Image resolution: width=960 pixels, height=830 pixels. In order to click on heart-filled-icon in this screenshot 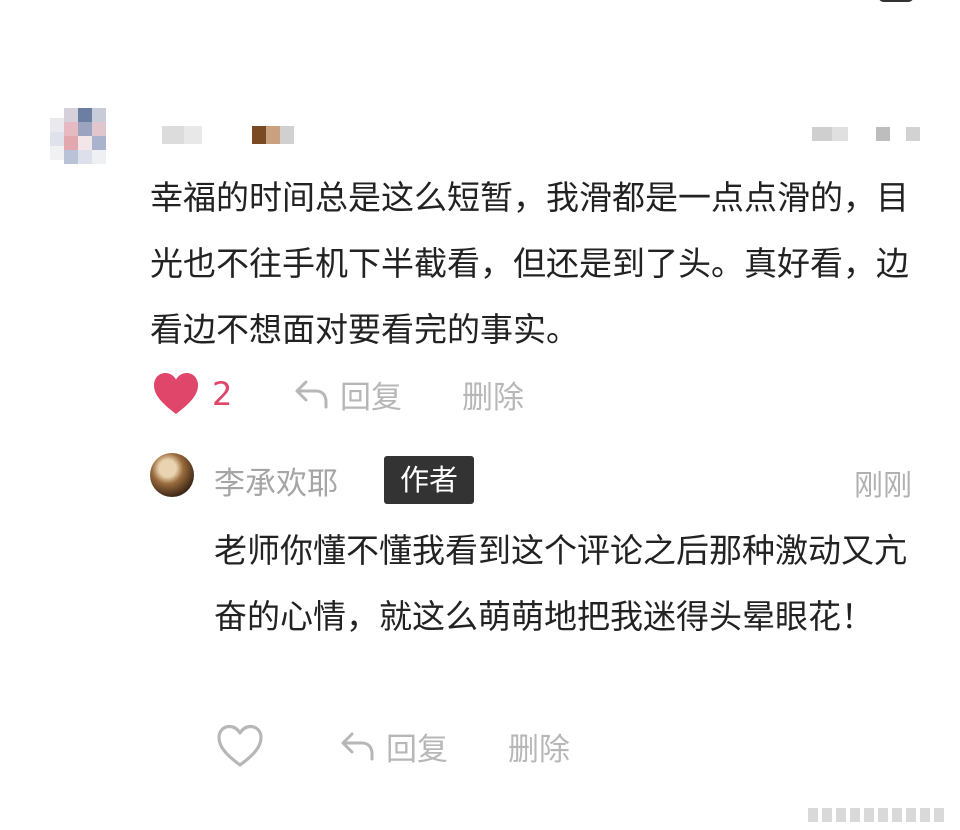, I will do `click(176, 394)`.